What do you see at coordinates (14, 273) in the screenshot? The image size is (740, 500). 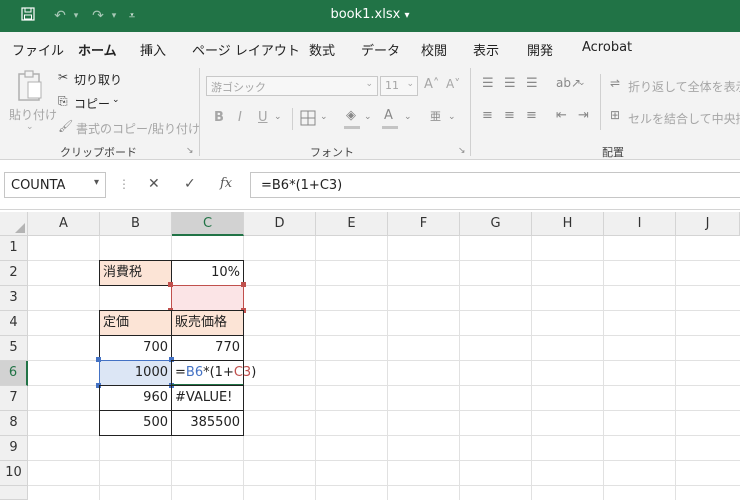 I see `row-header-2: 2` at bounding box center [14, 273].